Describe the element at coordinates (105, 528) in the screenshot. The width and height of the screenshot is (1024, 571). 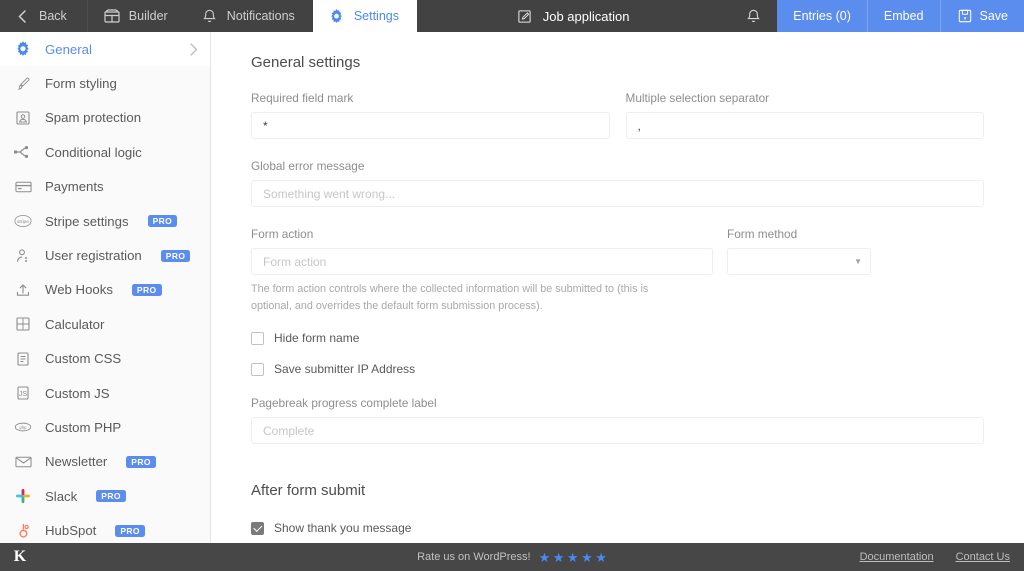
I see `sidebar-item-hubspot: HubSpot PRO` at that location.